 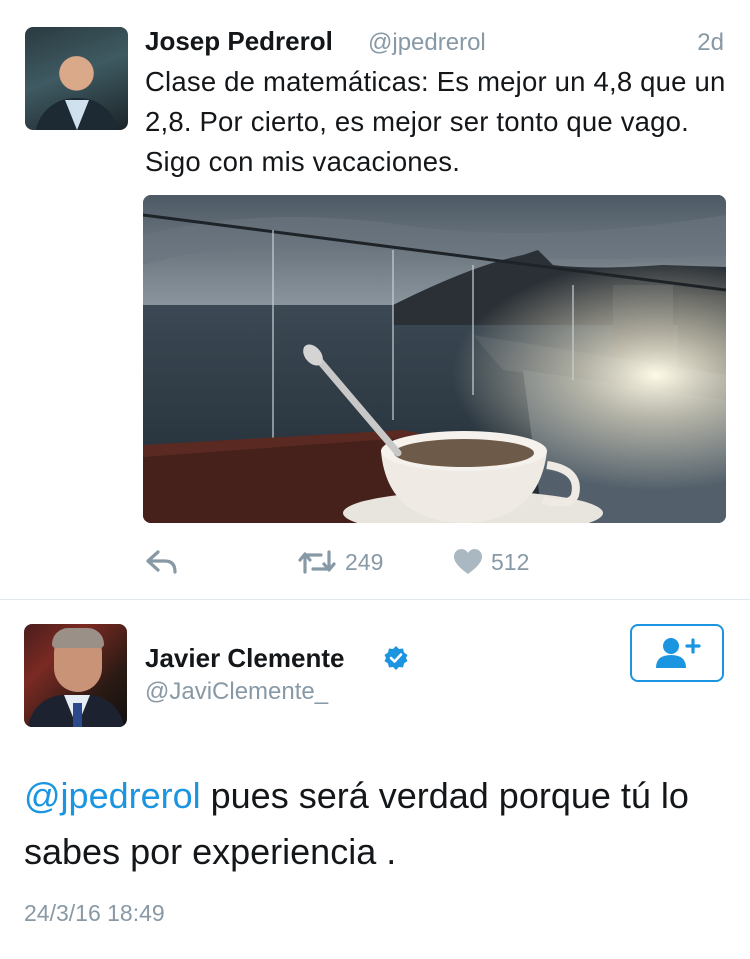 What do you see at coordinates (77, 715) in the screenshot?
I see `avatar-tie` at bounding box center [77, 715].